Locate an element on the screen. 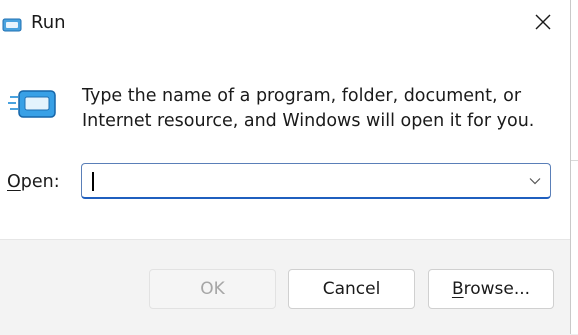 This screenshot has height=335, width=578. open-label-rest: pen: is located at coordinates (40, 182).